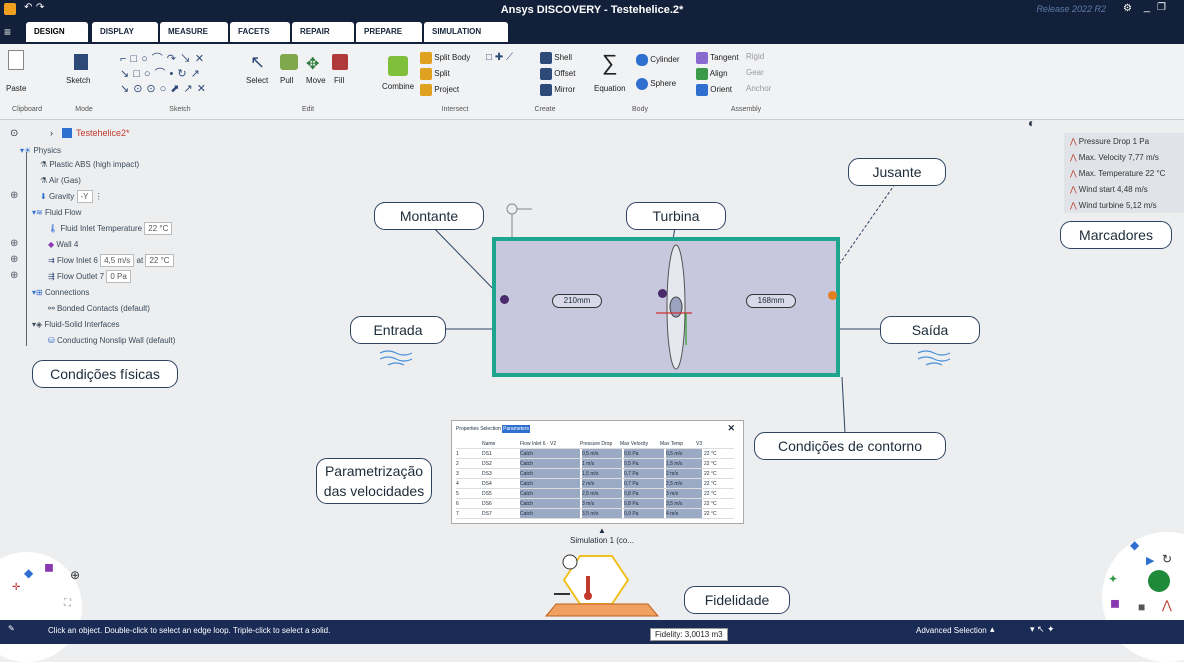 The image size is (1184, 662). What do you see at coordinates (602, 530) in the screenshot?
I see `chevron-up-icon: ▲` at bounding box center [602, 530].